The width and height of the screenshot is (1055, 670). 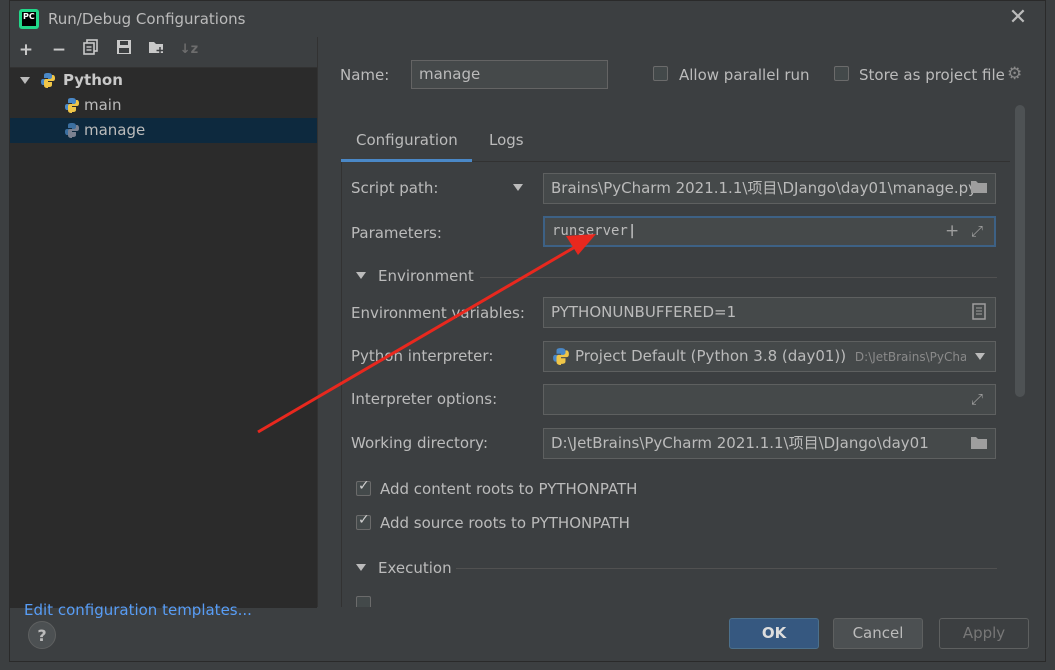 I want to click on interp-options-label: Interpreter options:, so click(x=424, y=399).